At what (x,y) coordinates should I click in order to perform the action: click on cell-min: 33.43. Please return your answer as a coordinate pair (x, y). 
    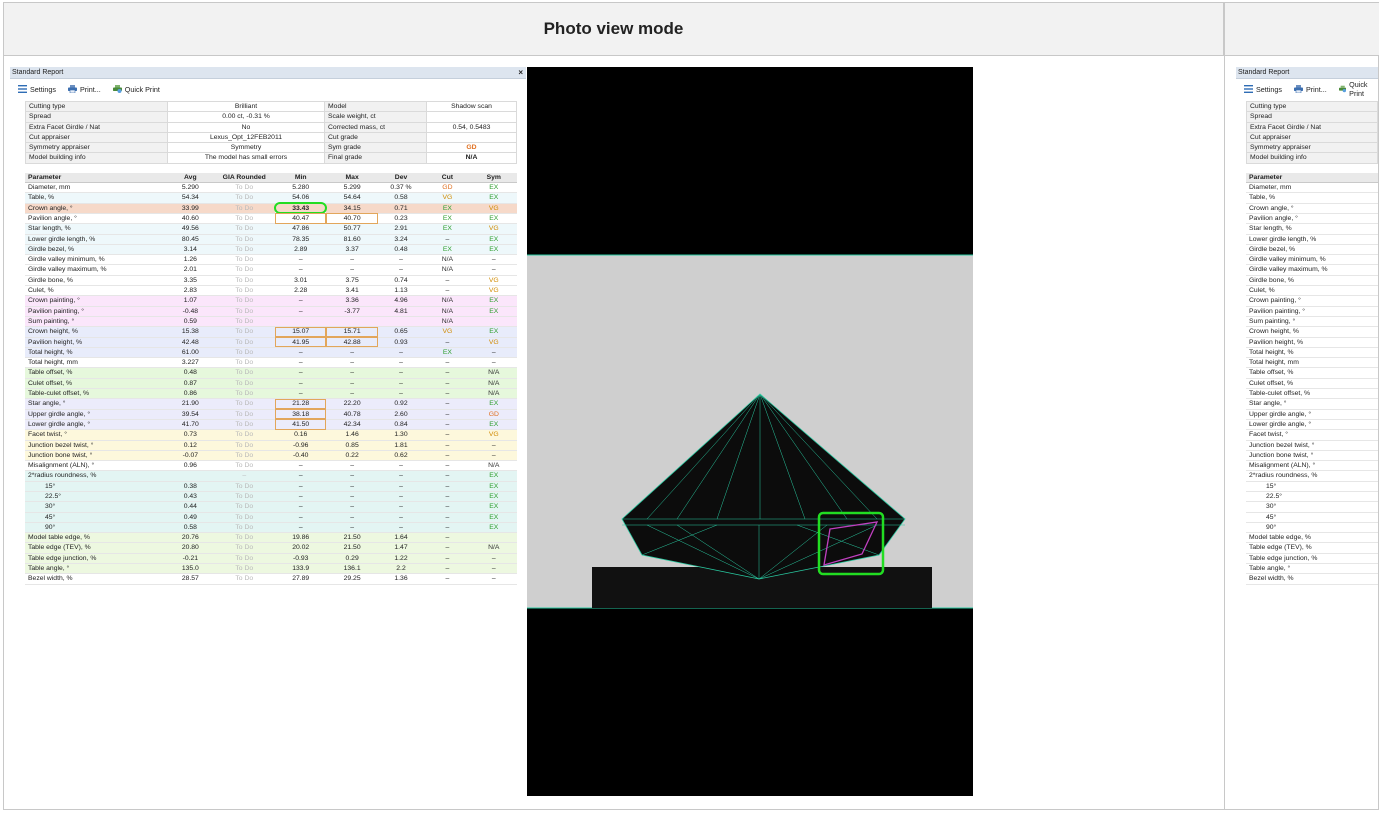
    Looking at the image, I should click on (301, 208).